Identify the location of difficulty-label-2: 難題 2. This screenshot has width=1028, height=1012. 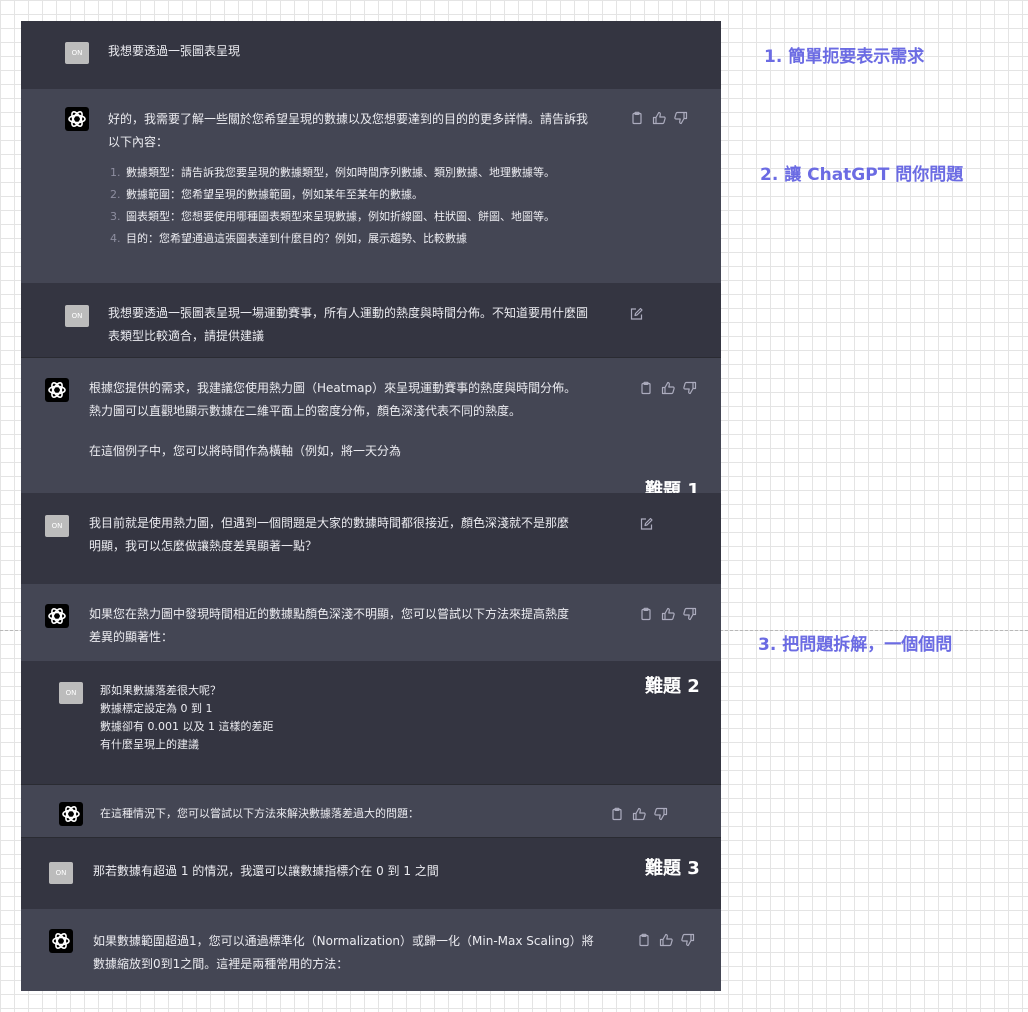
(672, 686).